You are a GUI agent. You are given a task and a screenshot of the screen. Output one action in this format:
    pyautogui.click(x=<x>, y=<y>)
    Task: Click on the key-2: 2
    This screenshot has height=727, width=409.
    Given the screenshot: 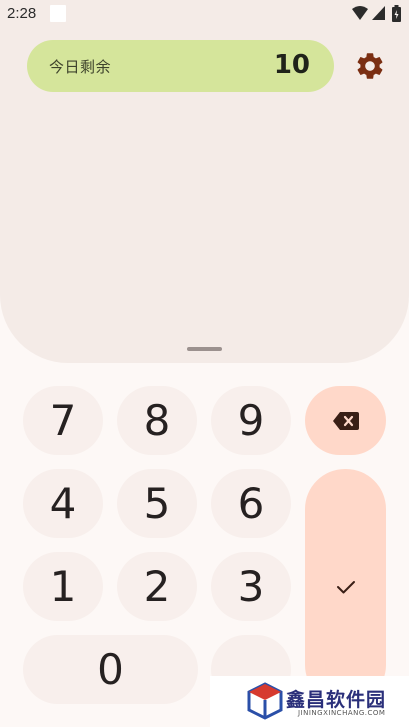 What is the action you would take?
    pyautogui.click(x=157, y=586)
    